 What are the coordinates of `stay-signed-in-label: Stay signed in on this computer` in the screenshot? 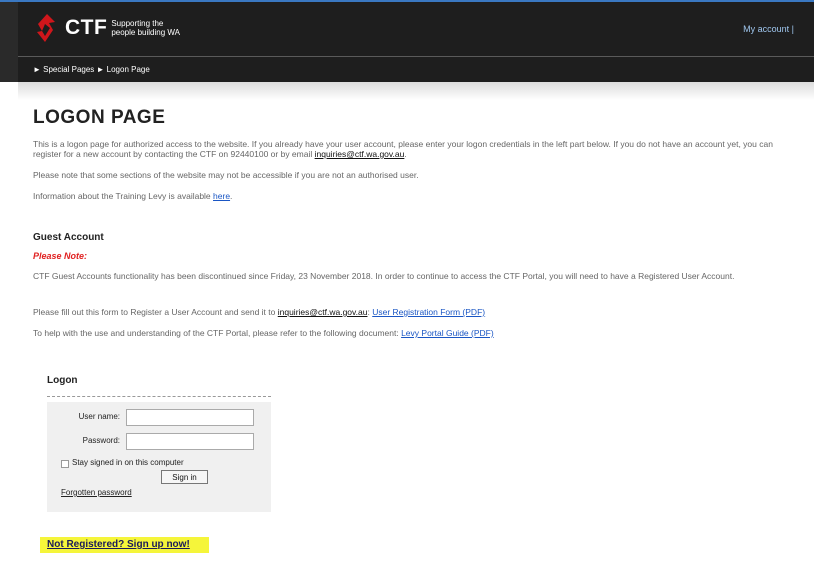 It's located at (128, 462).